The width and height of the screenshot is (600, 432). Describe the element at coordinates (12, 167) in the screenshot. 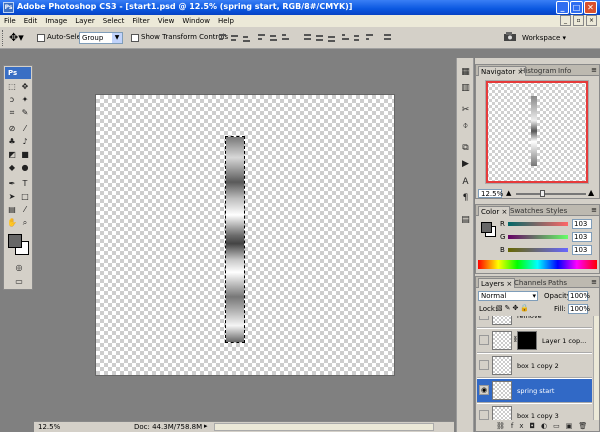

I see `blur-tool-icon: ◆` at that location.